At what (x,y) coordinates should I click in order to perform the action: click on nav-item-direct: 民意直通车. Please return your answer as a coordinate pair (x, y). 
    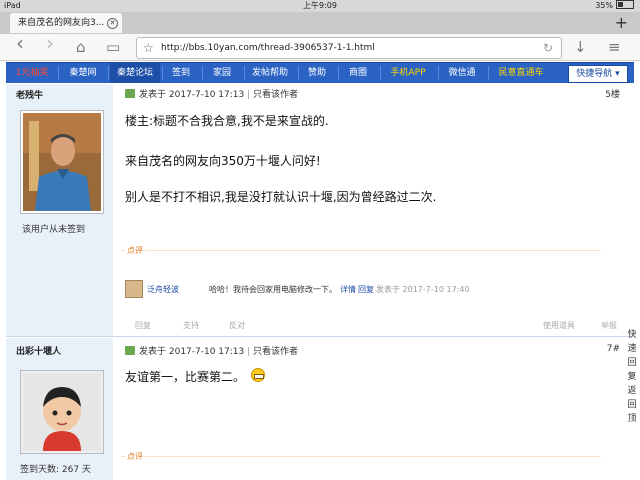
    Looking at the image, I should click on (521, 73).